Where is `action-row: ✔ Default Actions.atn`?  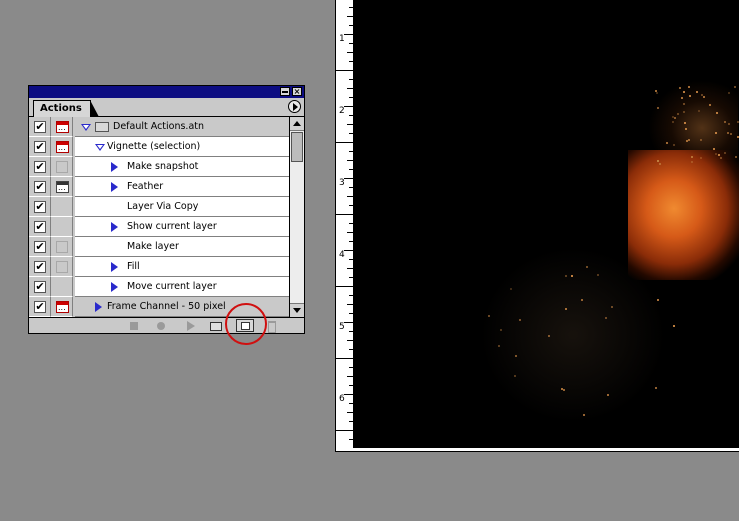
action-row: ✔ Default Actions.atn is located at coordinates (159, 127).